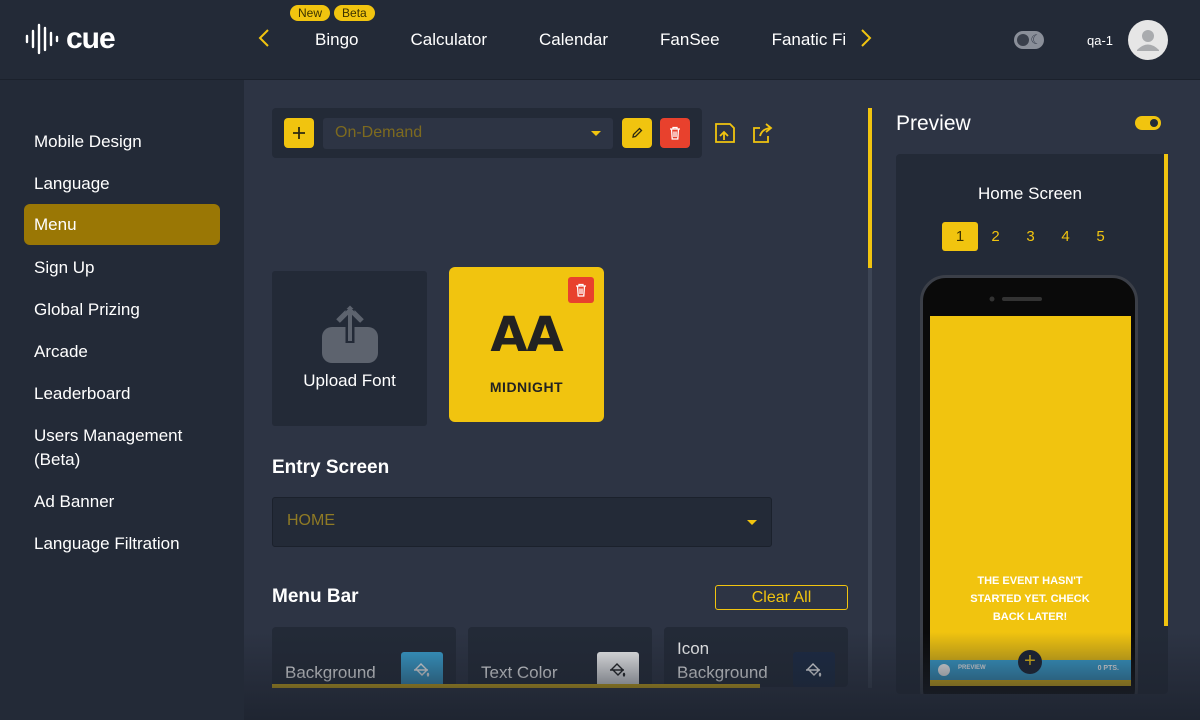  I want to click on phone-speaker, so click(1015, 299).